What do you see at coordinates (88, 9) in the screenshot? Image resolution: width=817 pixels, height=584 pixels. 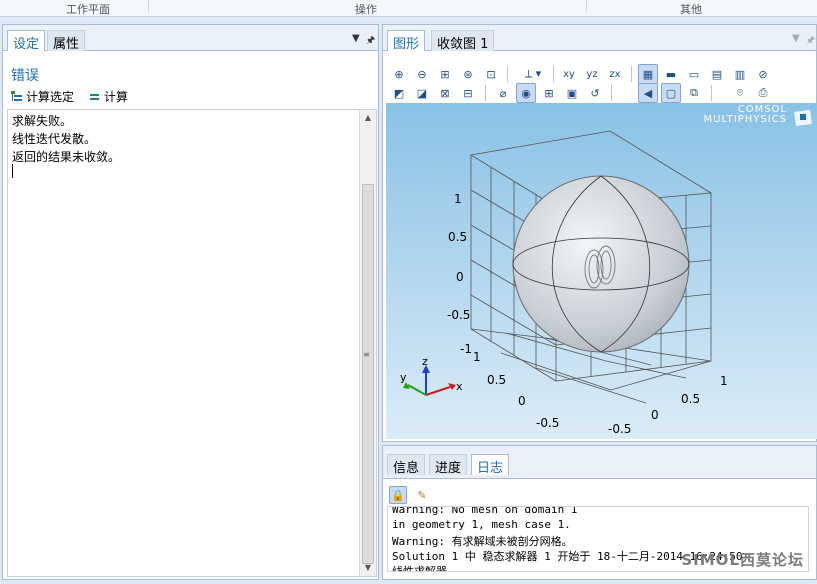 I see `ribbon-group-workplane: 工作平面` at bounding box center [88, 9].